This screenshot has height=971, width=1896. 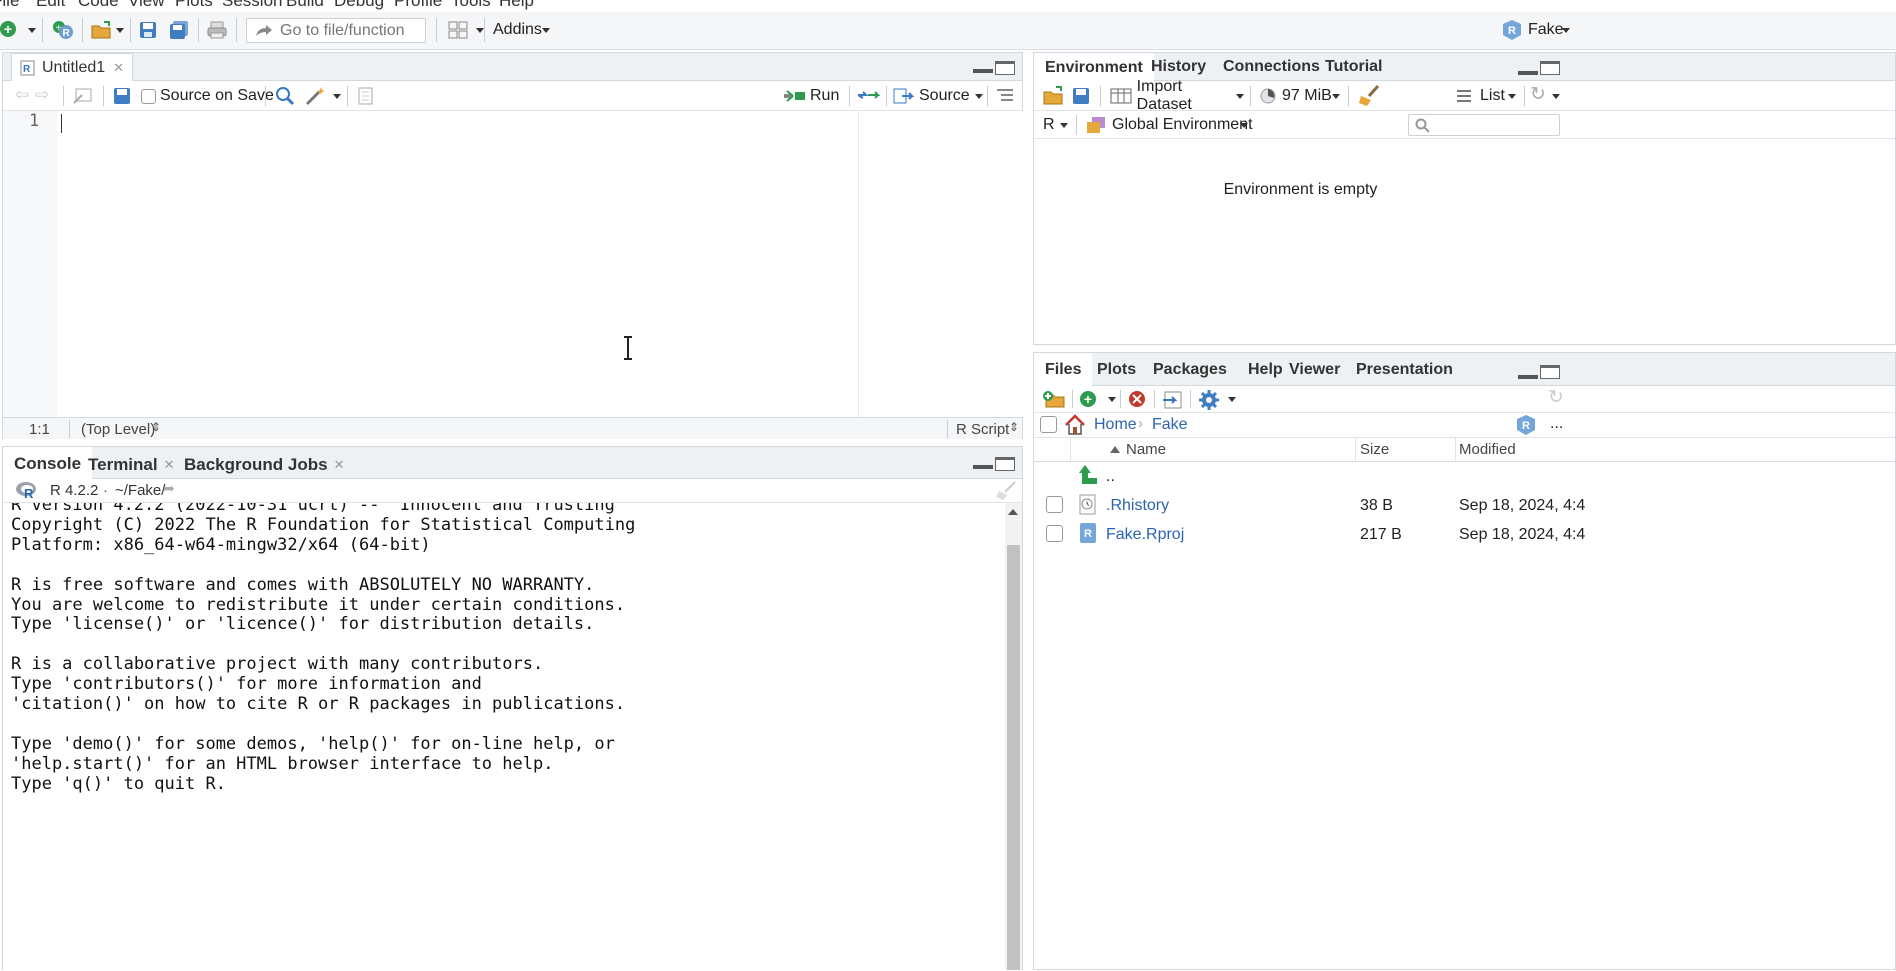 I want to click on language-selector: R, so click(x=1049, y=125).